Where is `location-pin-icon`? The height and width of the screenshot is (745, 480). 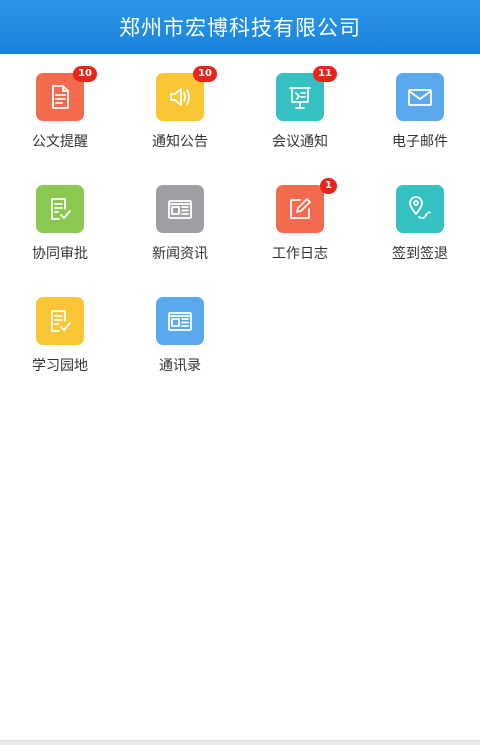 location-pin-icon is located at coordinates (420, 209).